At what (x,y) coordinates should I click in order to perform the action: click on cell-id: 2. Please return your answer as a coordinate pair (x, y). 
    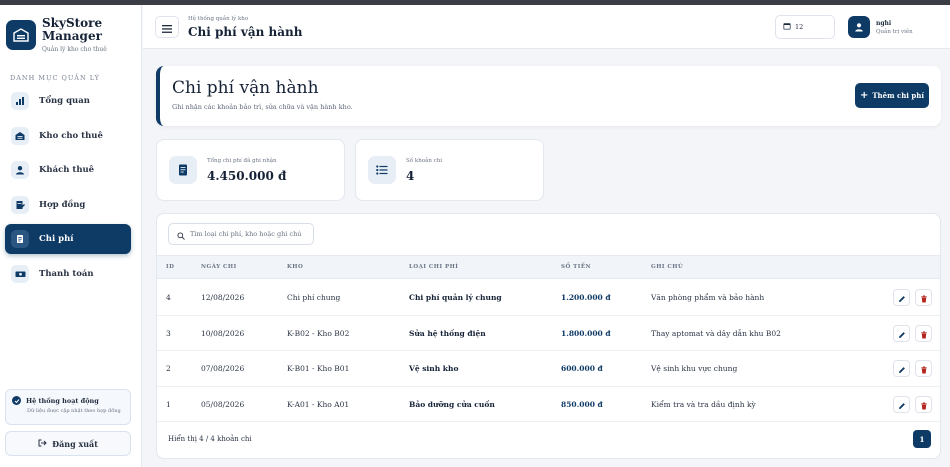
    Looking at the image, I should click on (168, 368).